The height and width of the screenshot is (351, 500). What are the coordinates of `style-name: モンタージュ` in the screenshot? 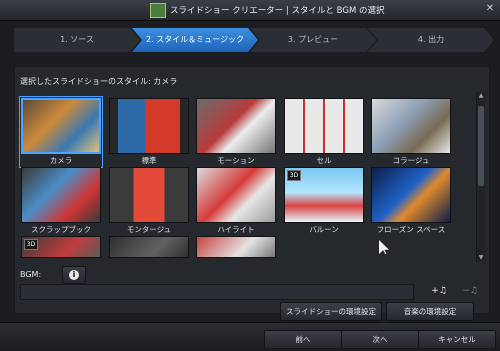 It's located at (149, 229).